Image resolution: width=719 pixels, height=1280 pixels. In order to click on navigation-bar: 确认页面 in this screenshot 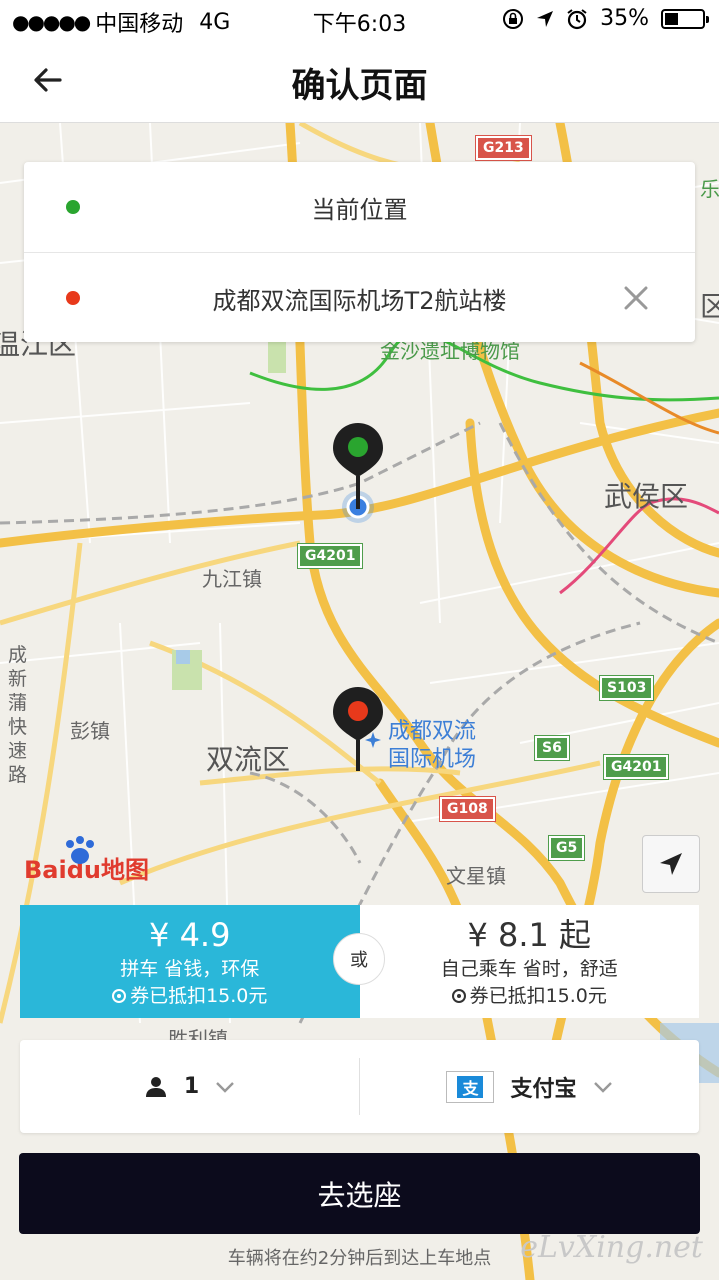, I will do `click(359, 81)`.